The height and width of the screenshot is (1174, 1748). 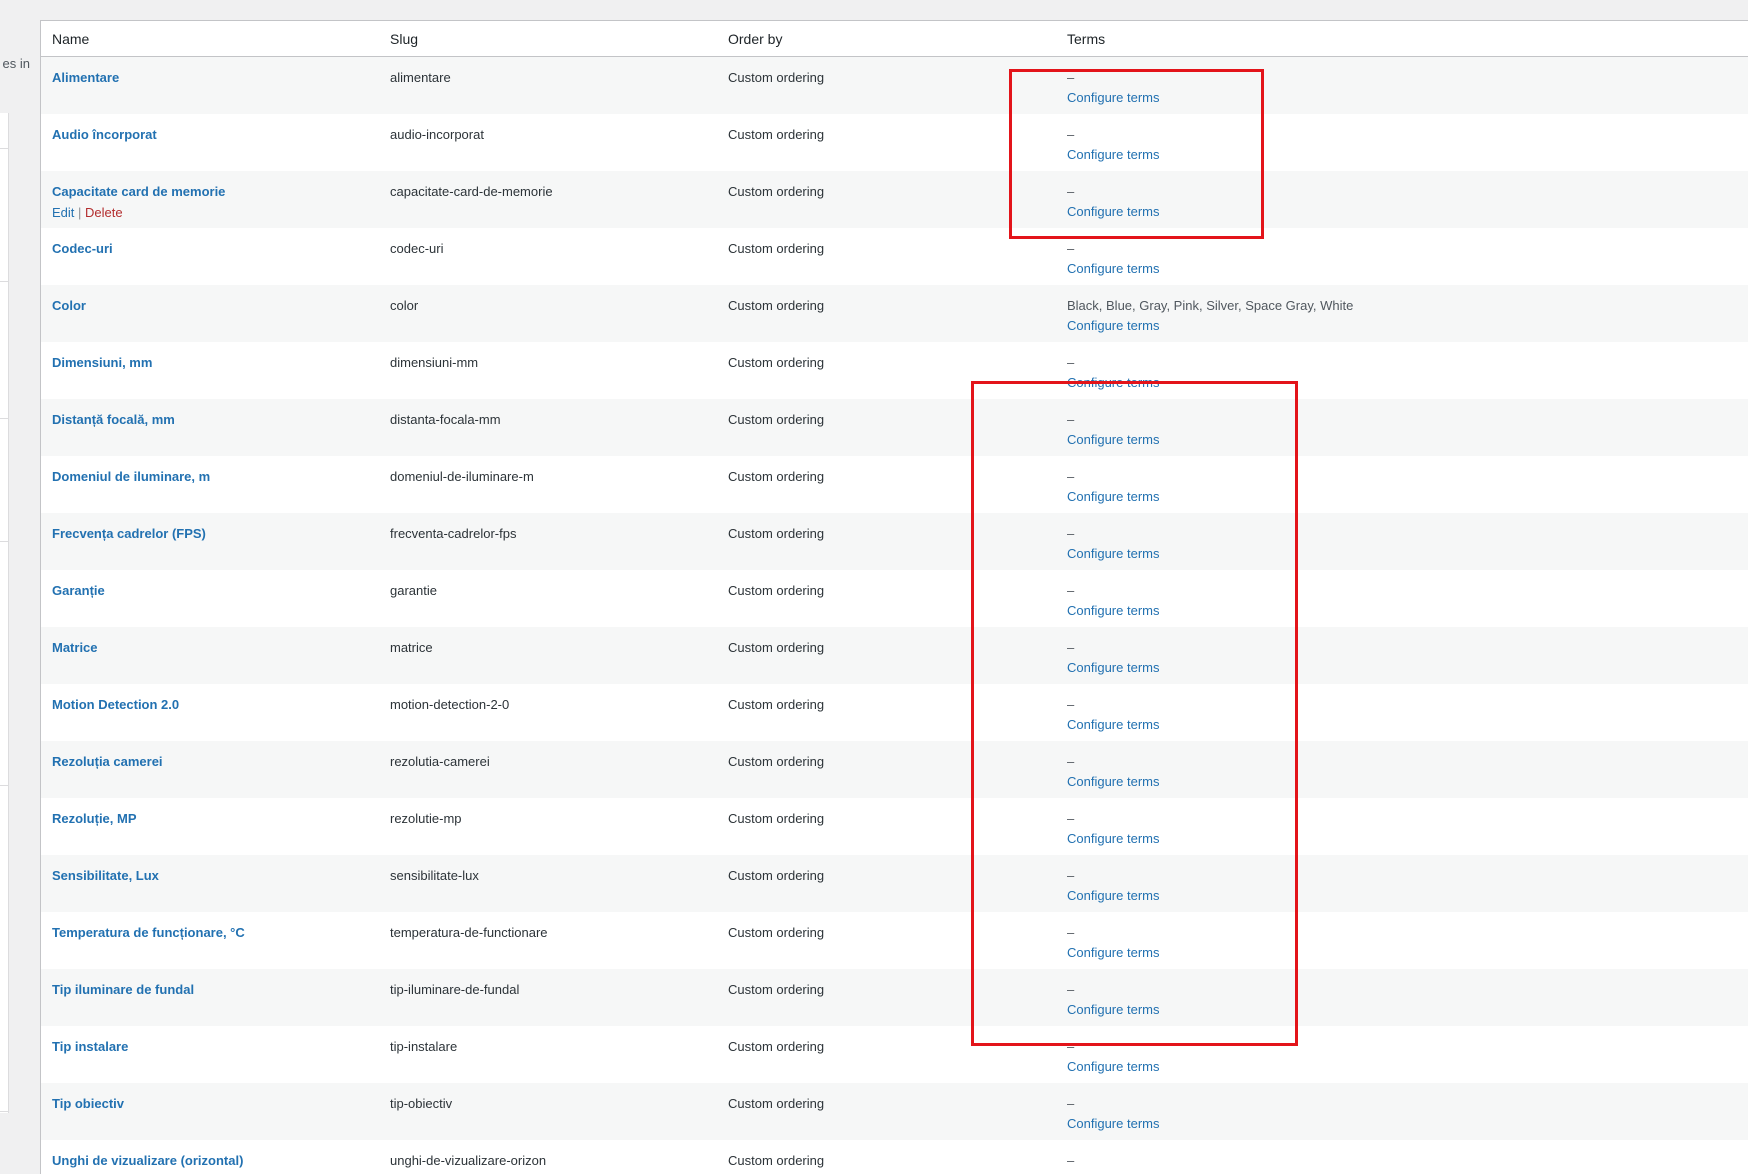 What do you see at coordinates (85, 77) in the screenshot?
I see `attribute-name-link: Alimentare` at bounding box center [85, 77].